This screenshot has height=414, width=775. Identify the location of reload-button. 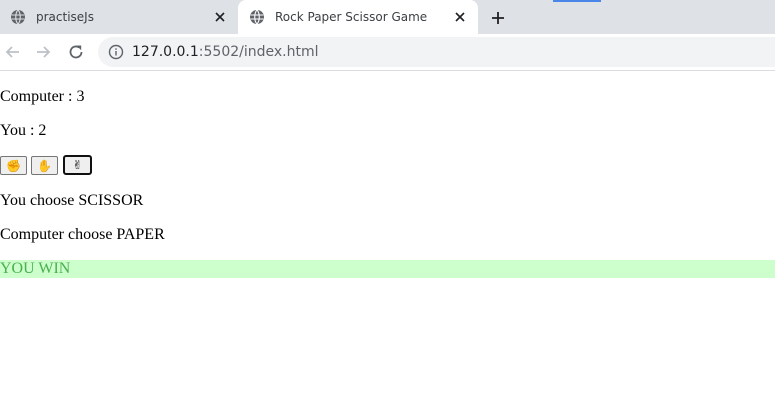
(76, 52).